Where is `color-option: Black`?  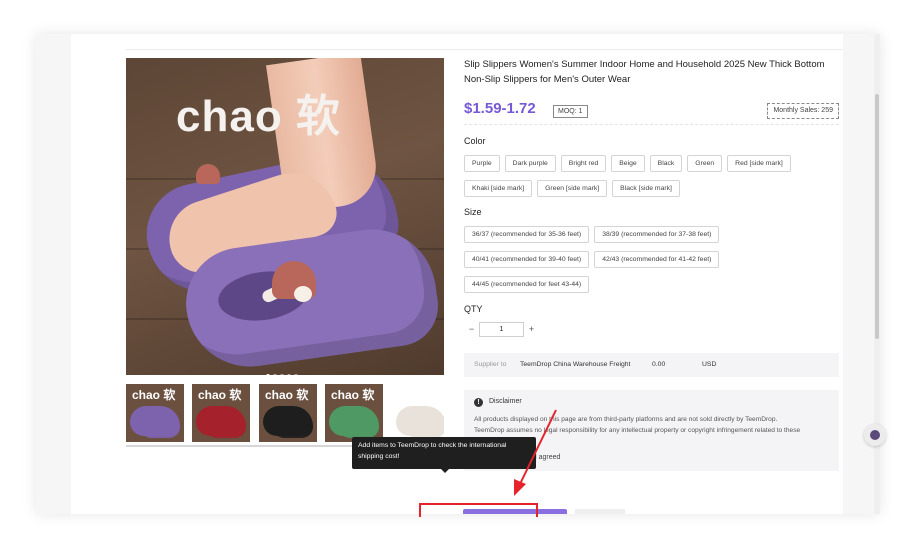 color-option: Black is located at coordinates (666, 163).